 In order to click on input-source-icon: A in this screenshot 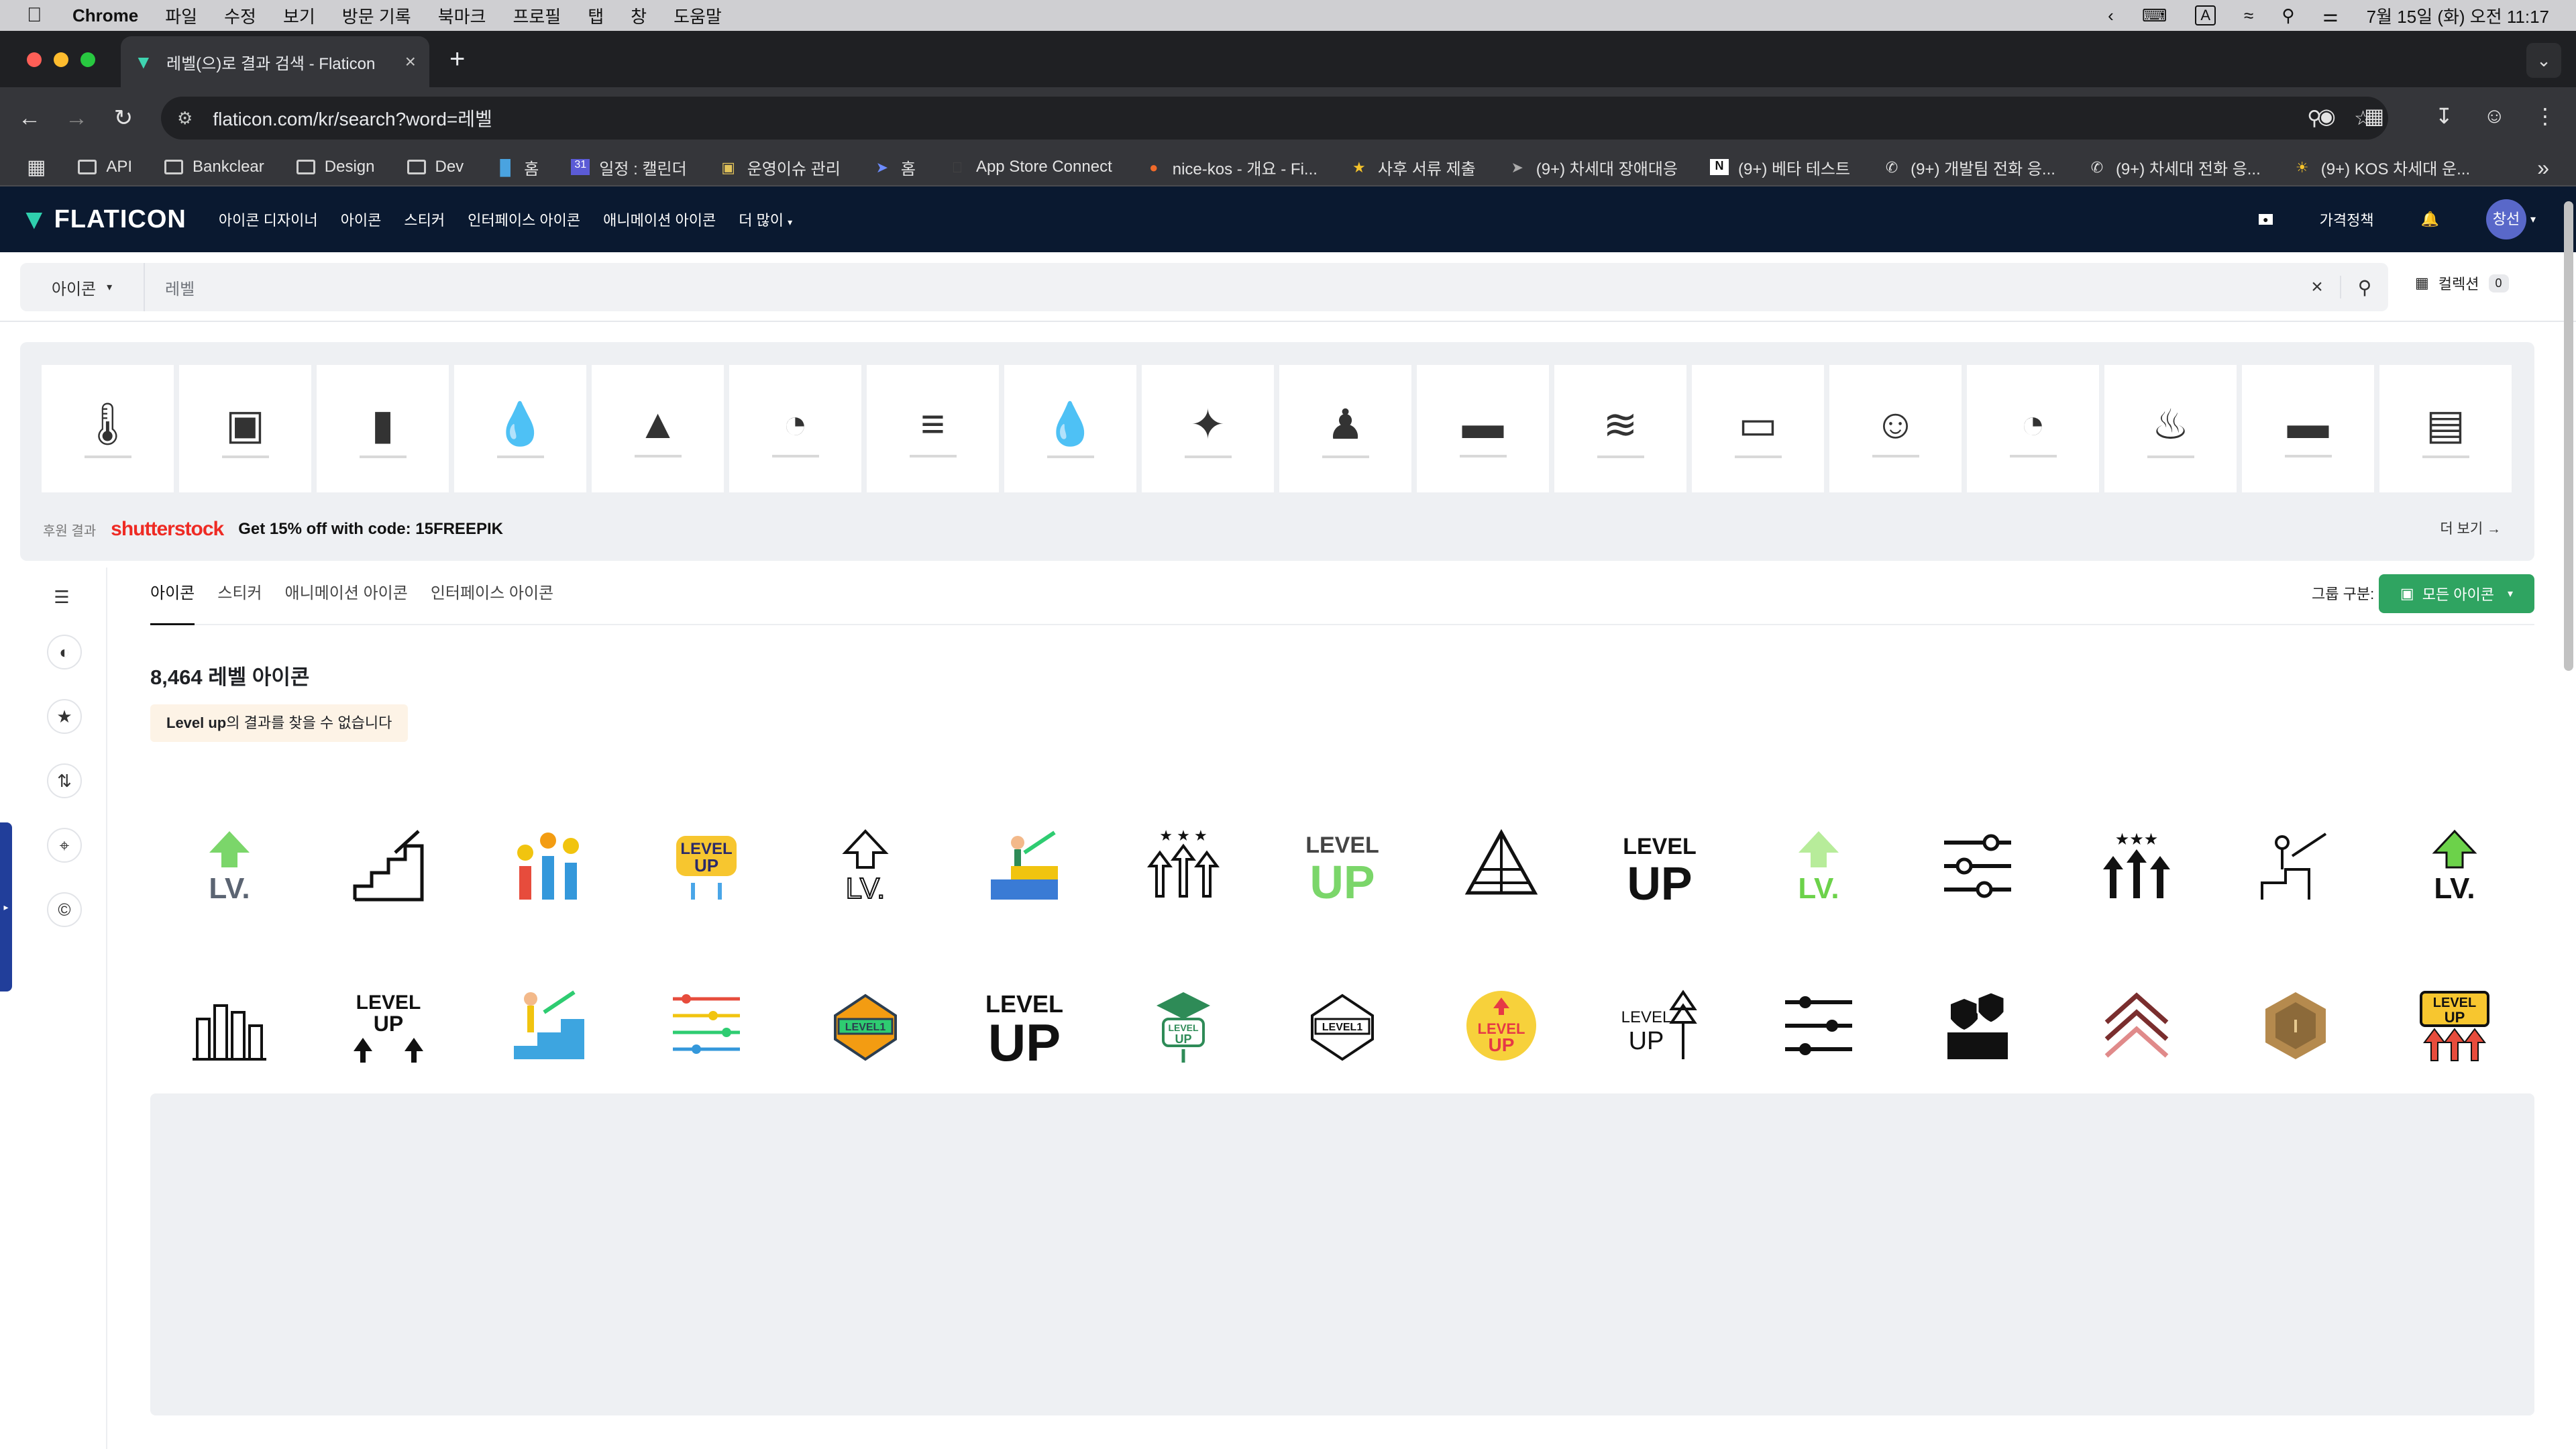, I will do `click(2205, 15)`.